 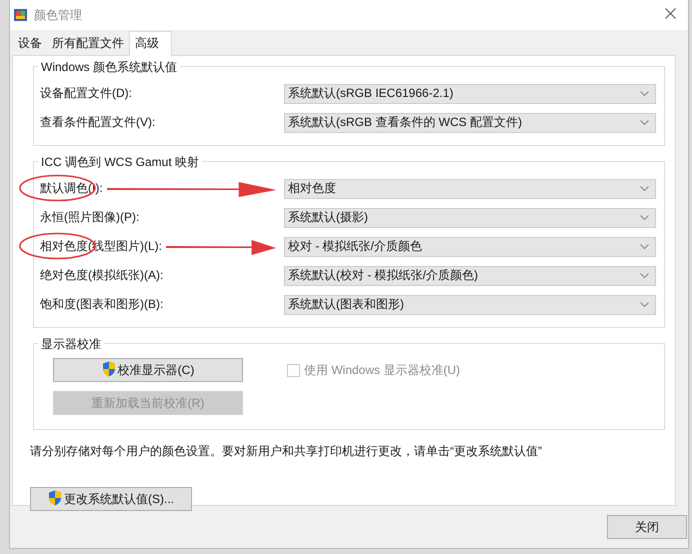 I want to click on dropdown: 系统默认(图表和图形), so click(x=470, y=304).